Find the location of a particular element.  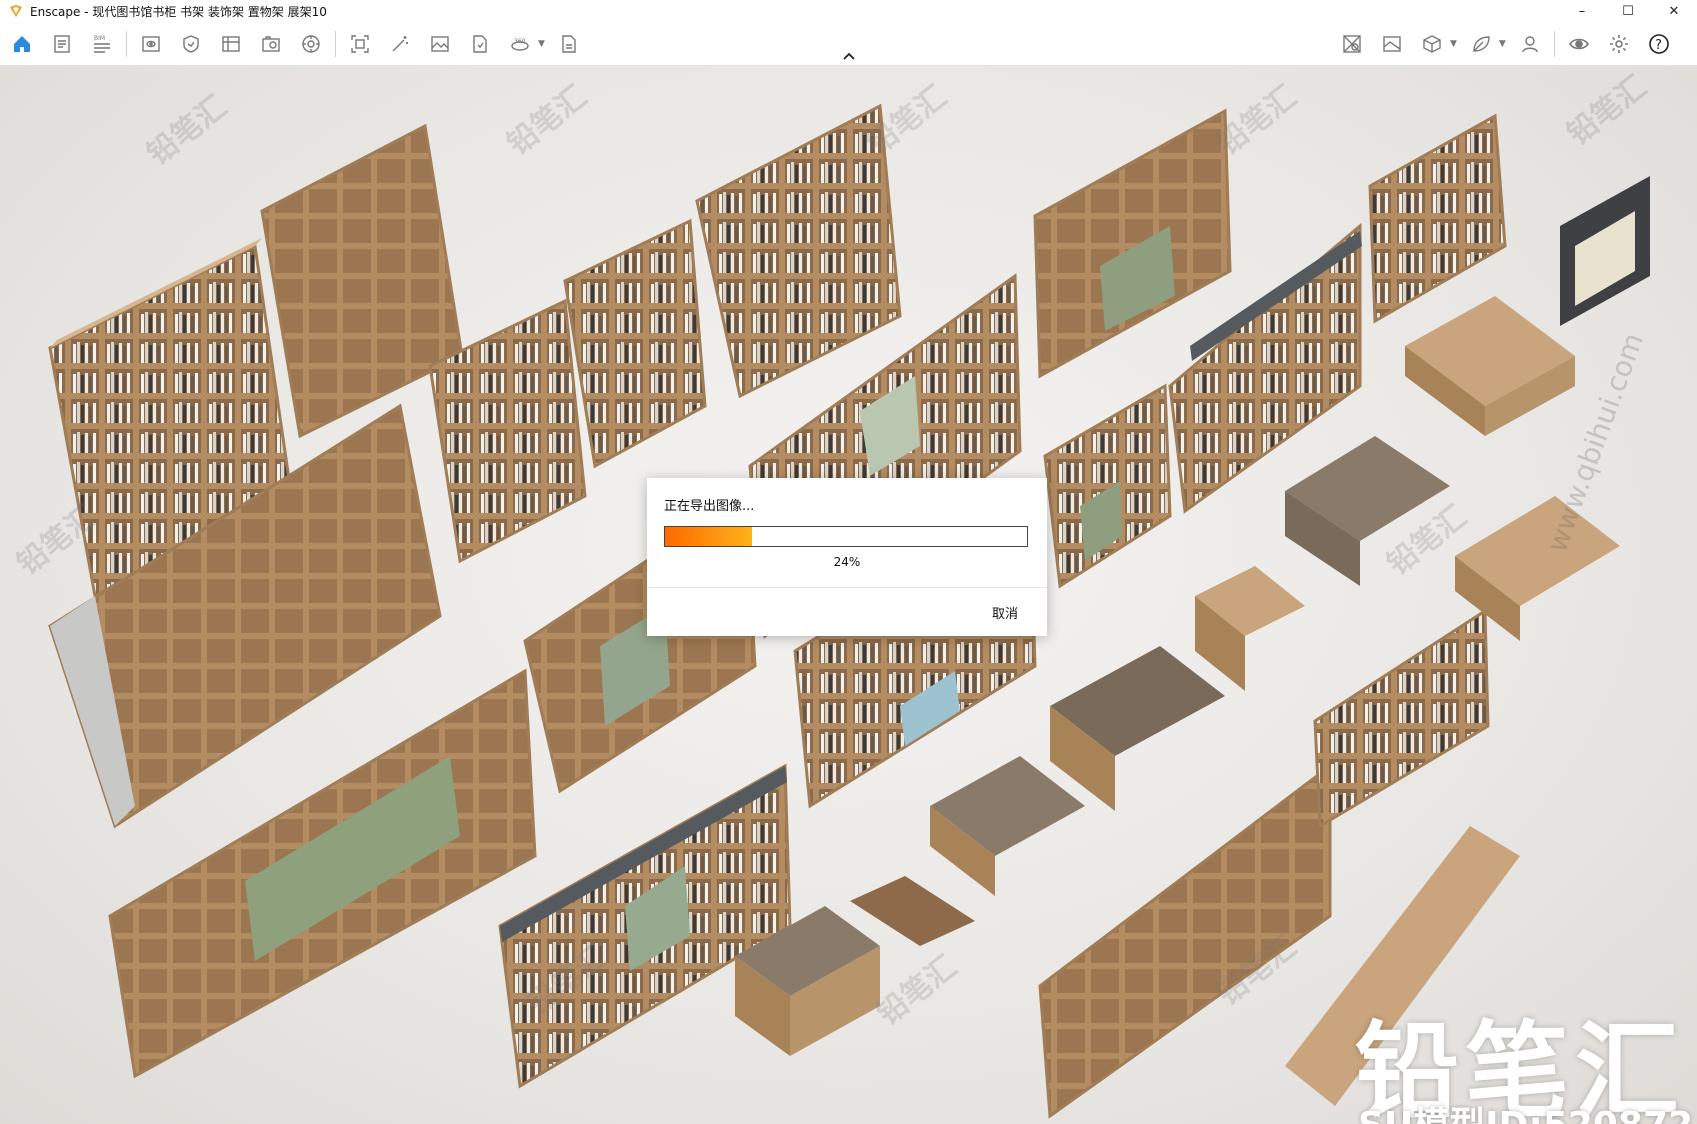

export-file-button is located at coordinates (480, 44).